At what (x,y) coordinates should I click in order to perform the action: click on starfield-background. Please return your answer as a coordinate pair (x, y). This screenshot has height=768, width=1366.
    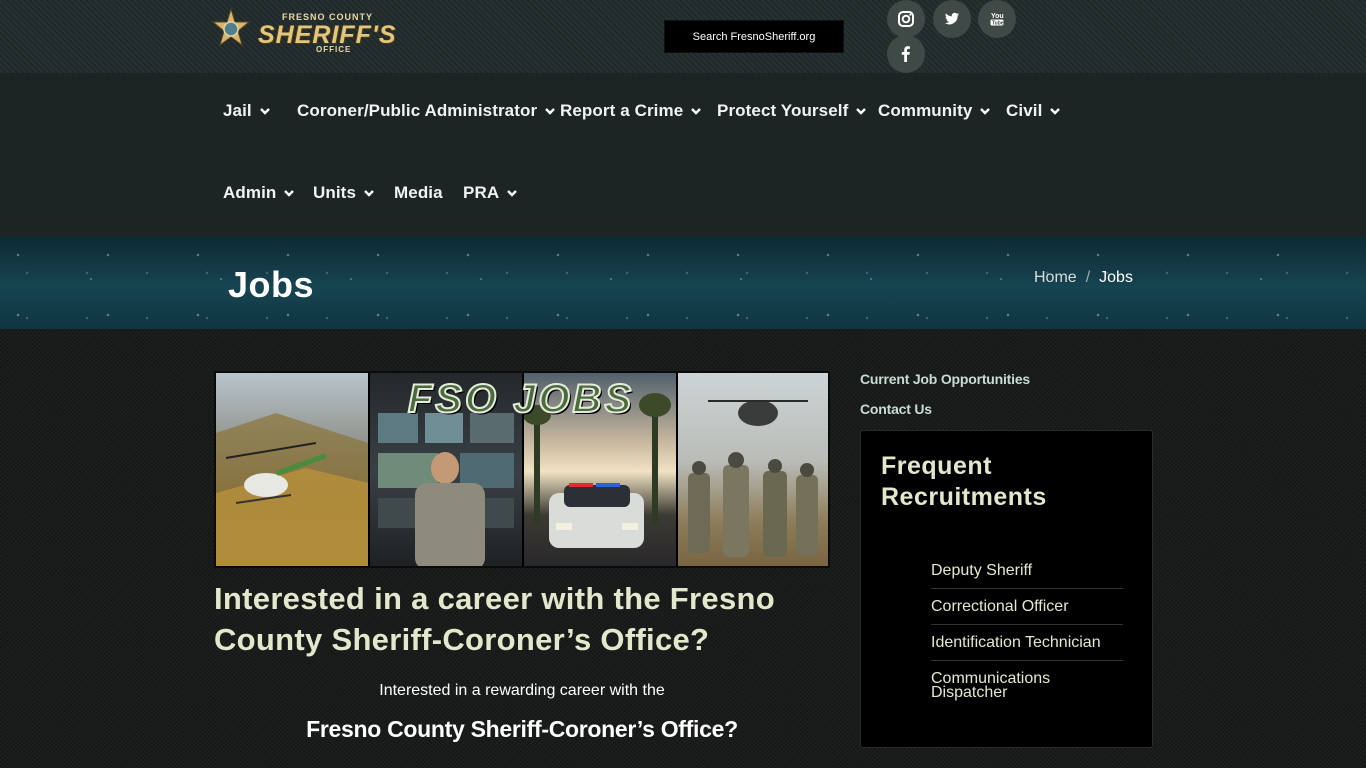
    Looking at the image, I should click on (683, 283).